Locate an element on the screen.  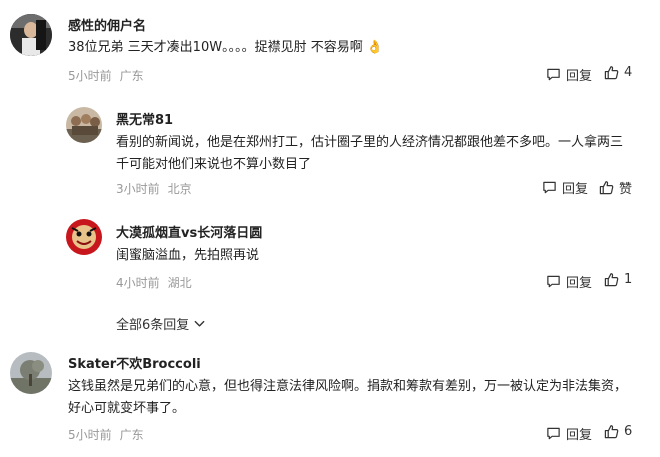
like-button: 赞 is located at coordinates (615, 187).